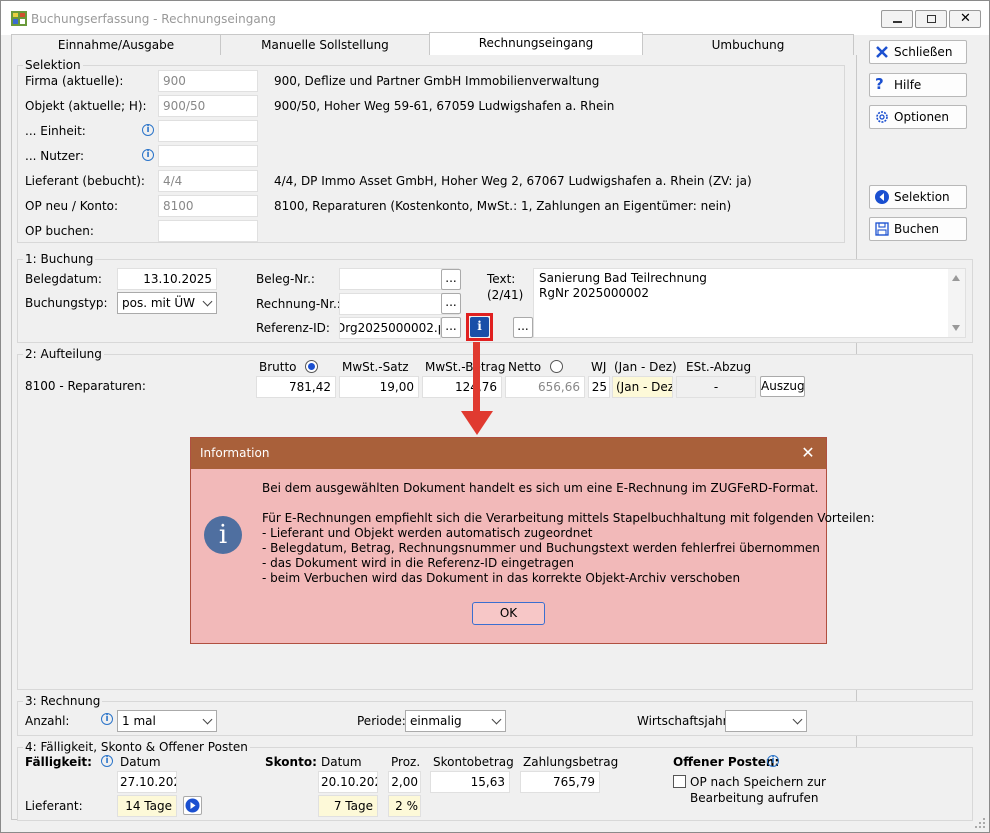  Describe the element at coordinates (465, 367) in the screenshot. I see `mwstbetrag-header: MwSt.-Betrag` at that location.